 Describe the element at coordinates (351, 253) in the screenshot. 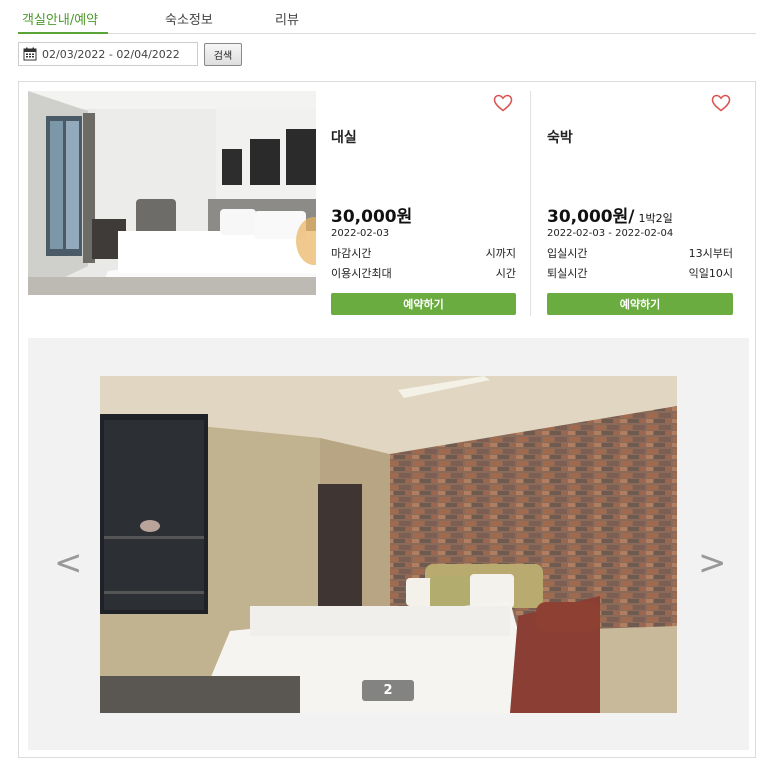

I see `info-label: 마감시간` at that location.